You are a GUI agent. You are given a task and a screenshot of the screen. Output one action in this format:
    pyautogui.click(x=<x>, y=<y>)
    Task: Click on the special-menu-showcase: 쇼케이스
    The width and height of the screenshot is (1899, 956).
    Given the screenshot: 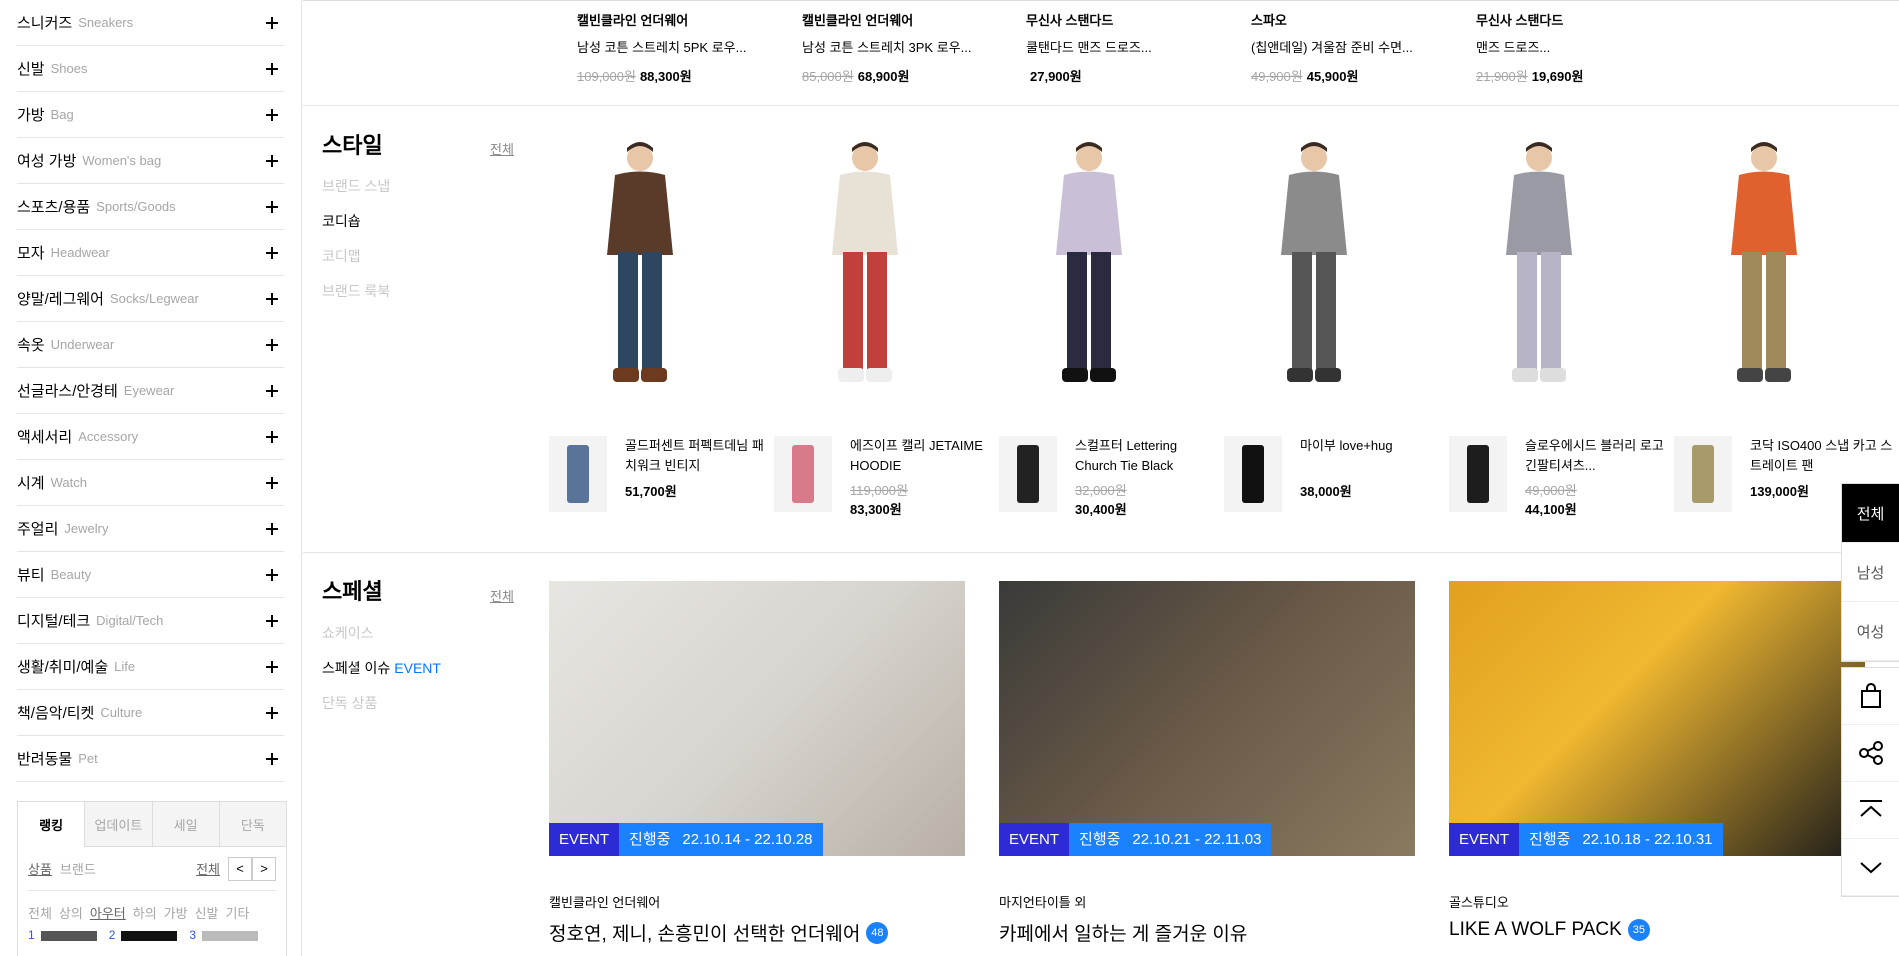 What is the action you would take?
    pyautogui.click(x=381, y=640)
    